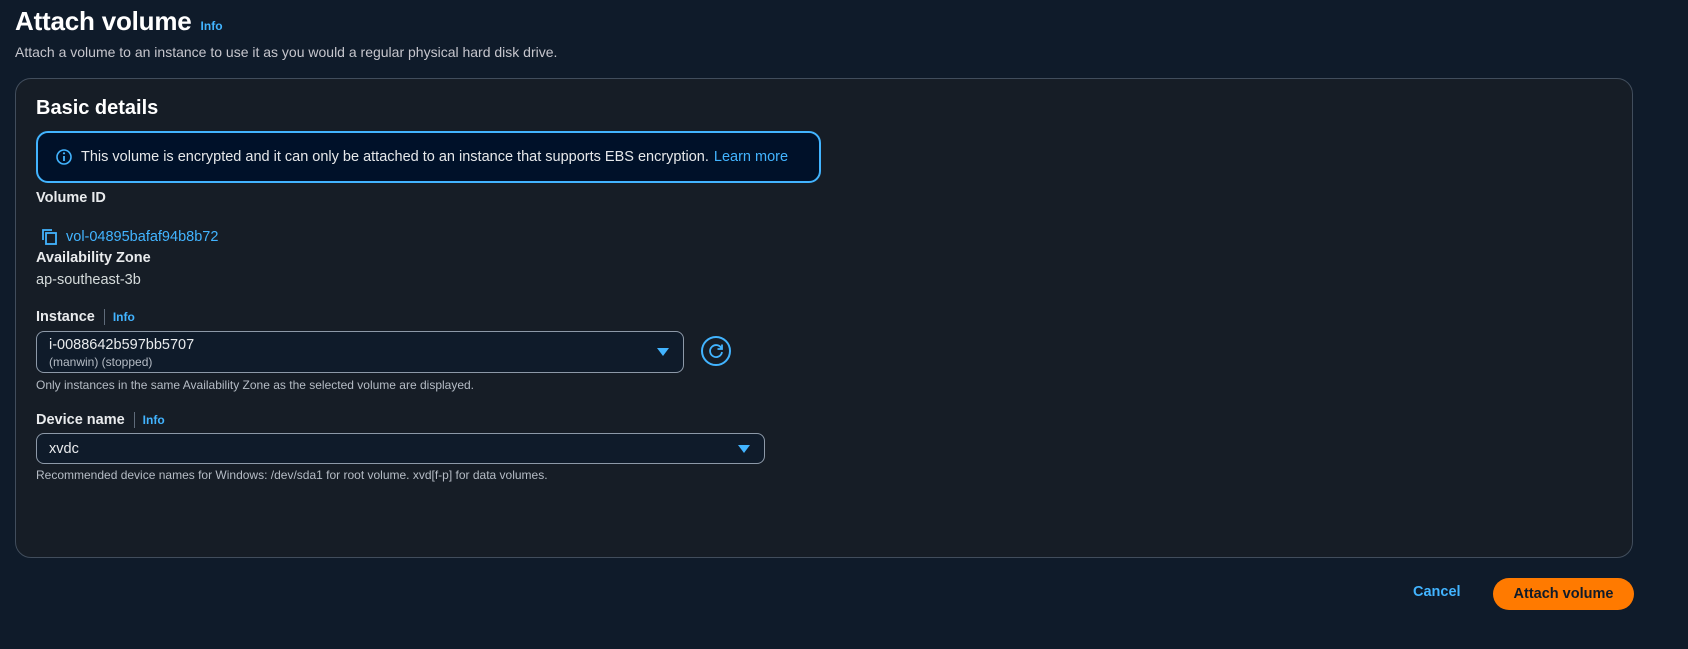 Image resolution: width=1688 pixels, height=649 pixels. I want to click on info-circle-icon, so click(64, 157).